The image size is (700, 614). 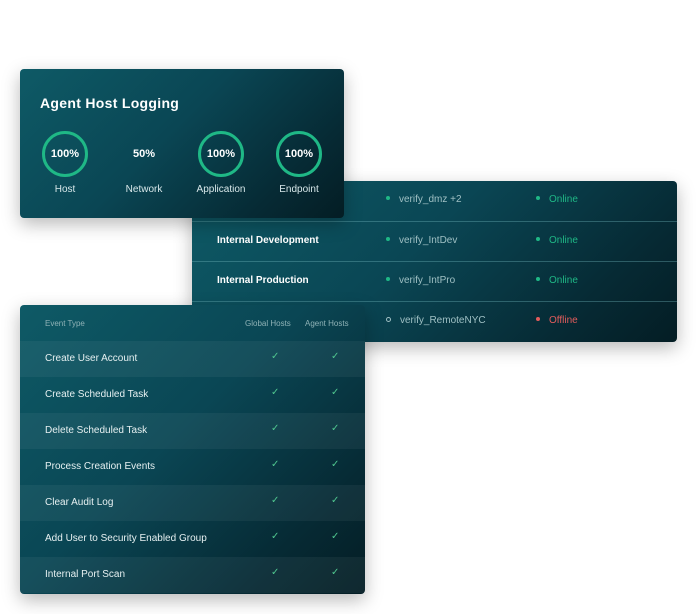 I want to click on host-group-label: verify_IntPro, so click(x=427, y=280).